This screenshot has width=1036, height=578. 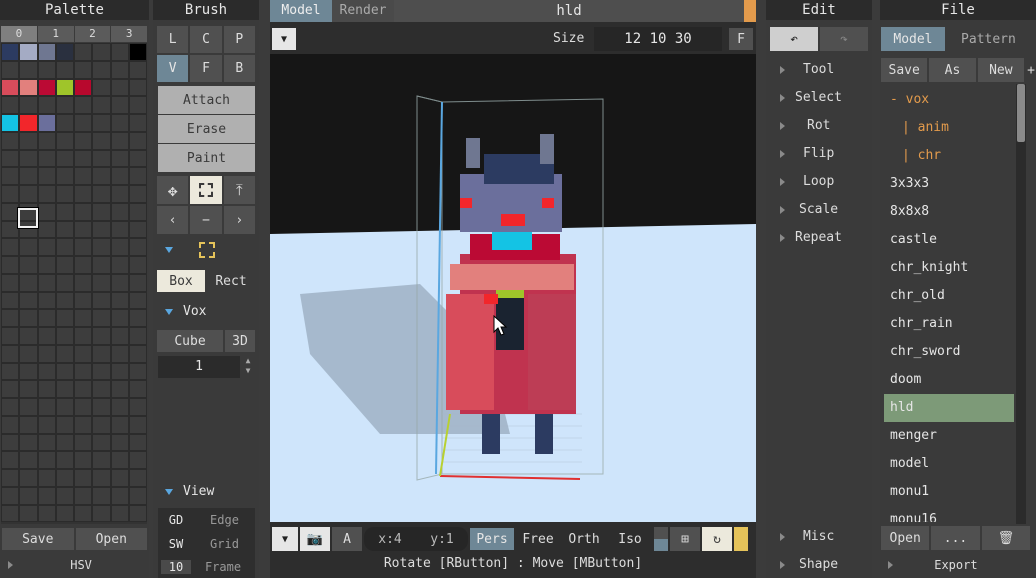 I want to click on view-option-row: SW Grid, so click(x=206, y=544).